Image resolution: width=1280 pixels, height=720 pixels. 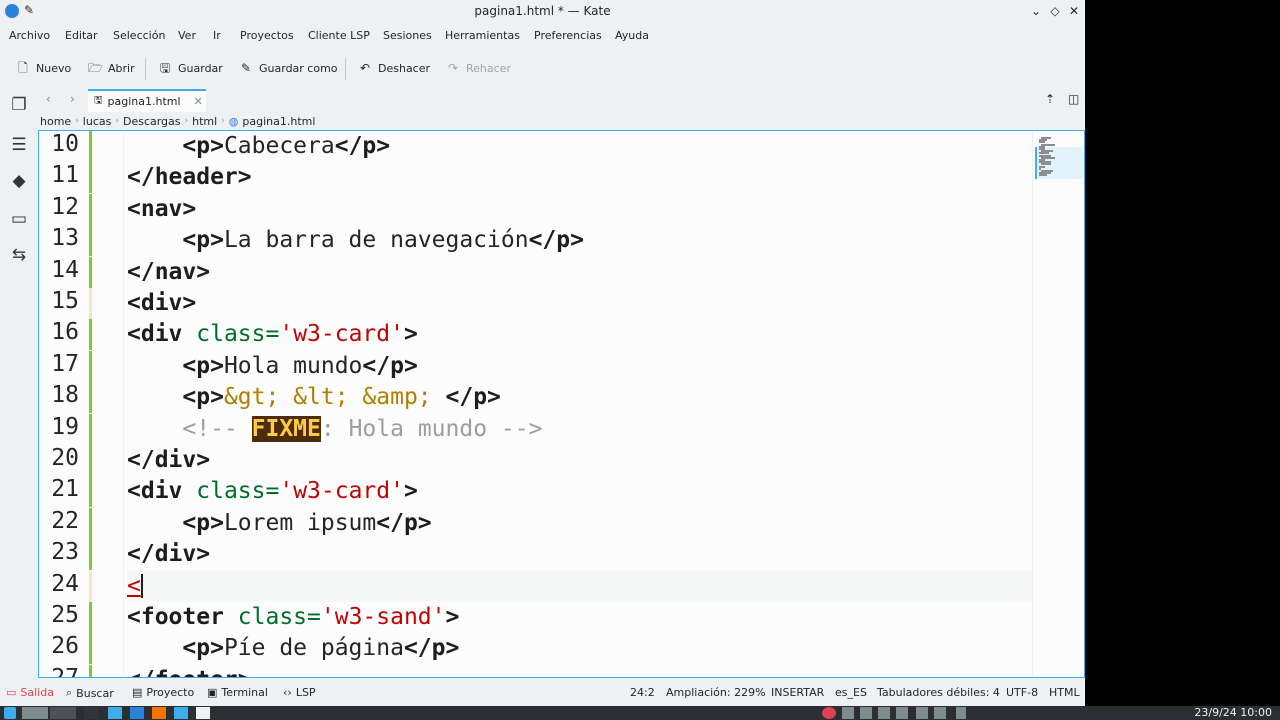 I want to click on quick-open-icon: ⇡, so click(x=1050, y=99).